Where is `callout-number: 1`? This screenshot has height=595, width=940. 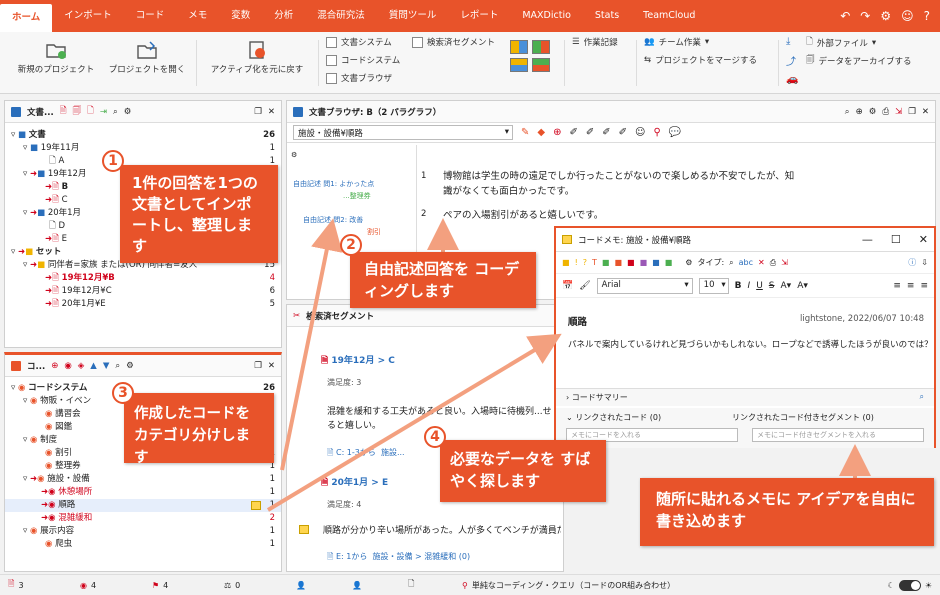 callout-number: 1 is located at coordinates (113, 161).